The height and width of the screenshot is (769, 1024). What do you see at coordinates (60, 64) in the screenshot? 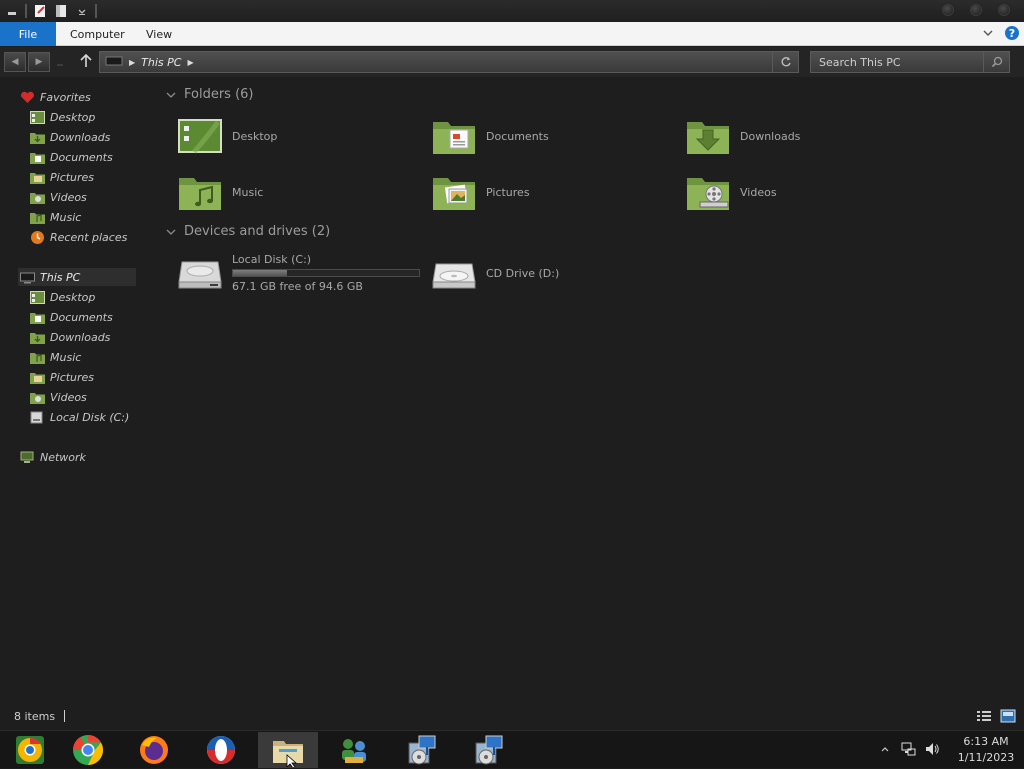
I see `recent-locations-icon` at bounding box center [60, 64].